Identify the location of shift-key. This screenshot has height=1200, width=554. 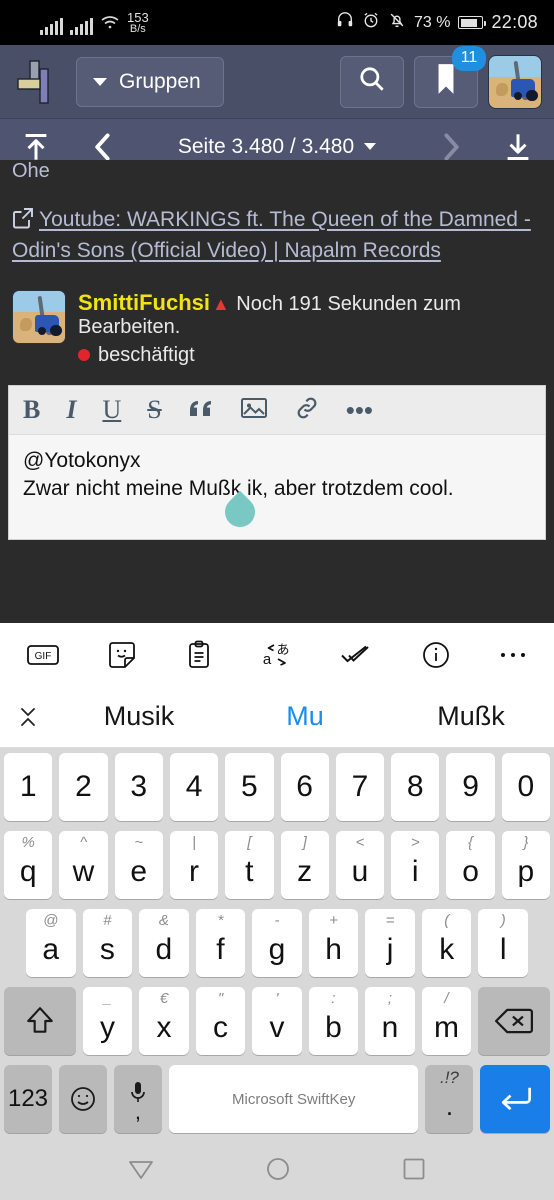
(39, 1021).